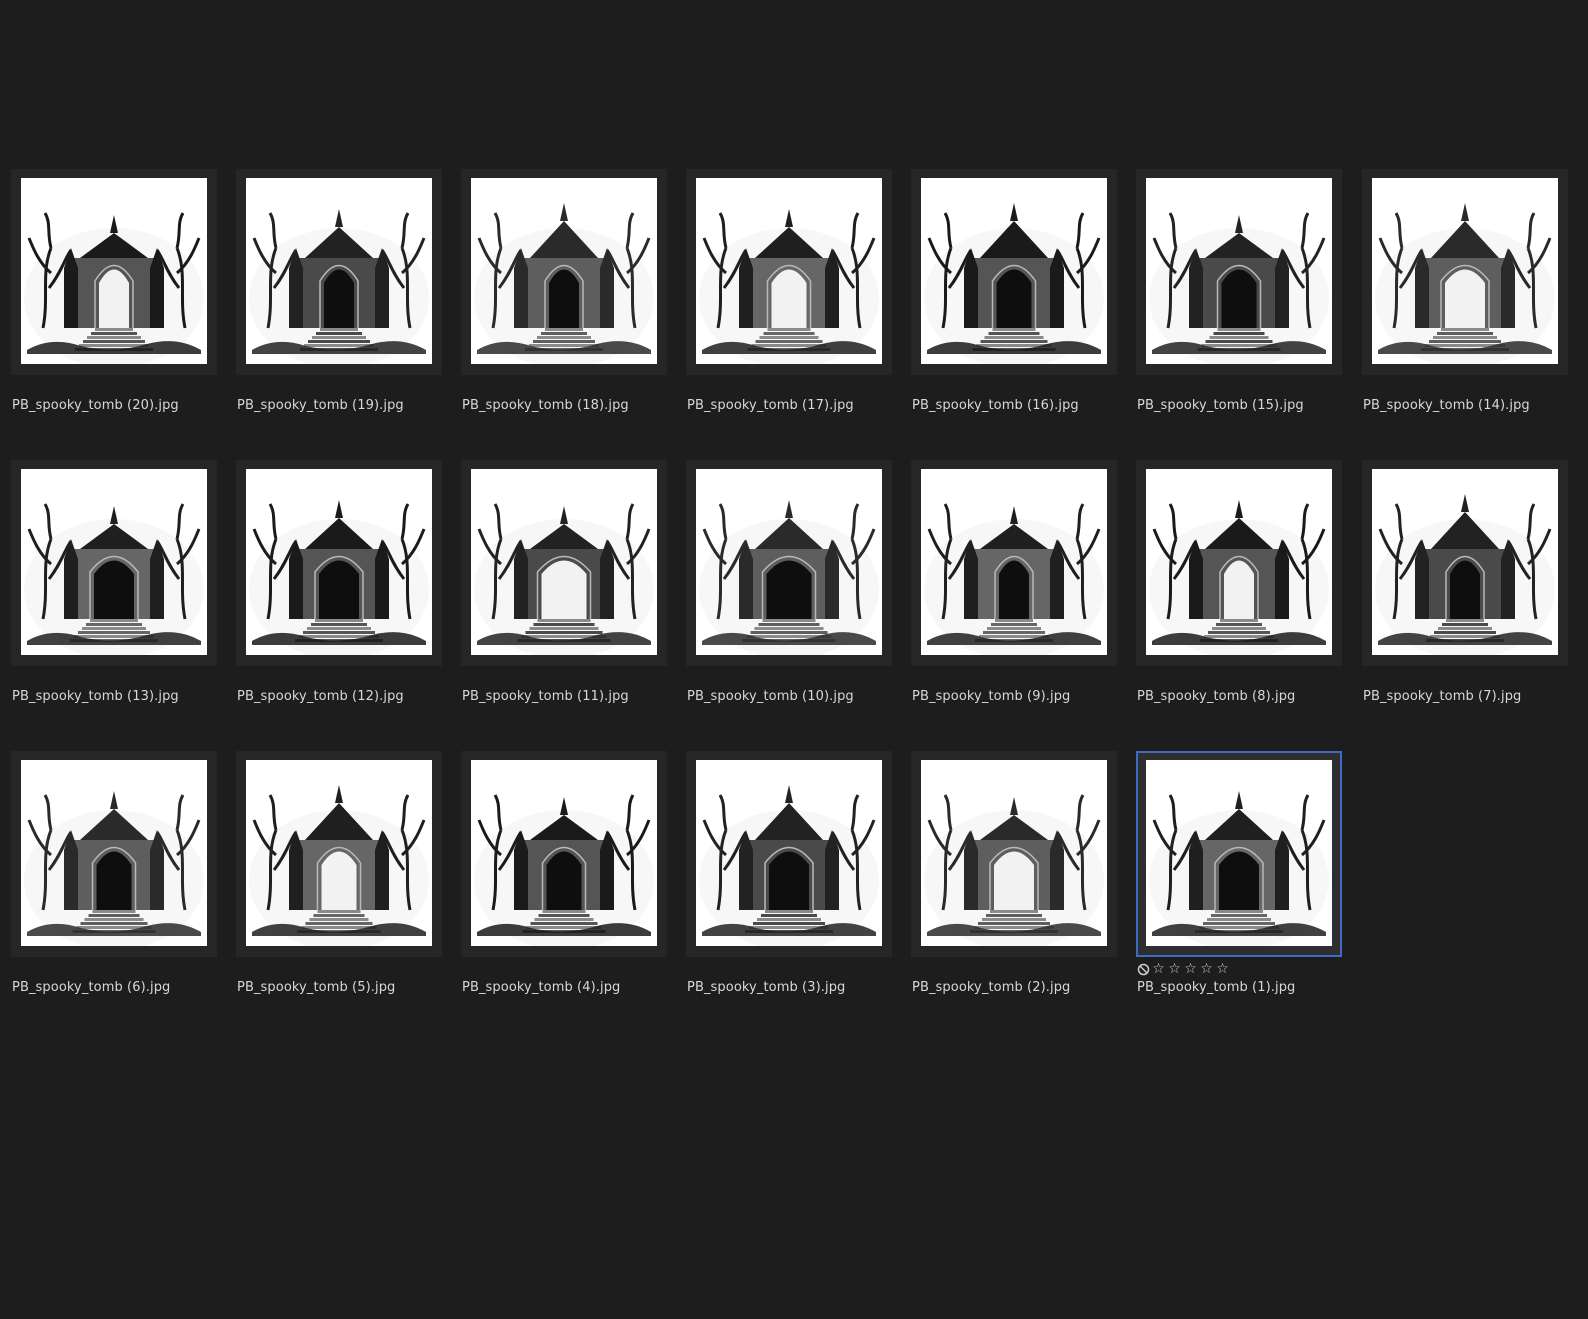  What do you see at coordinates (766, 987) in the screenshot?
I see `thumbnail-filename: PB_spooky_tomb (3).jpg` at bounding box center [766, 987].